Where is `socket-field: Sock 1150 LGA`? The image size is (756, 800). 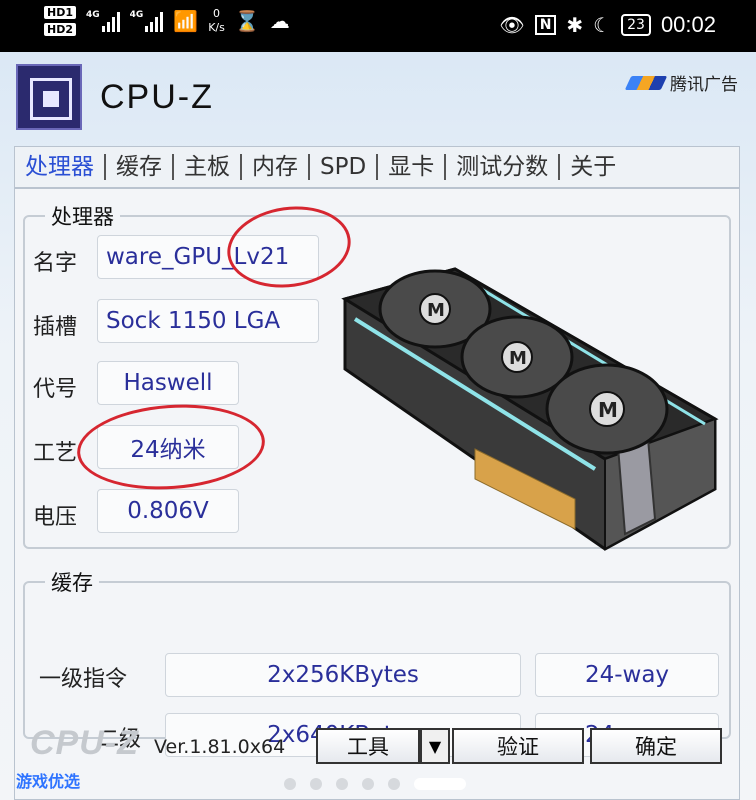 socket-field: Sock 1150 LGA is located at coordinates (208, 321).